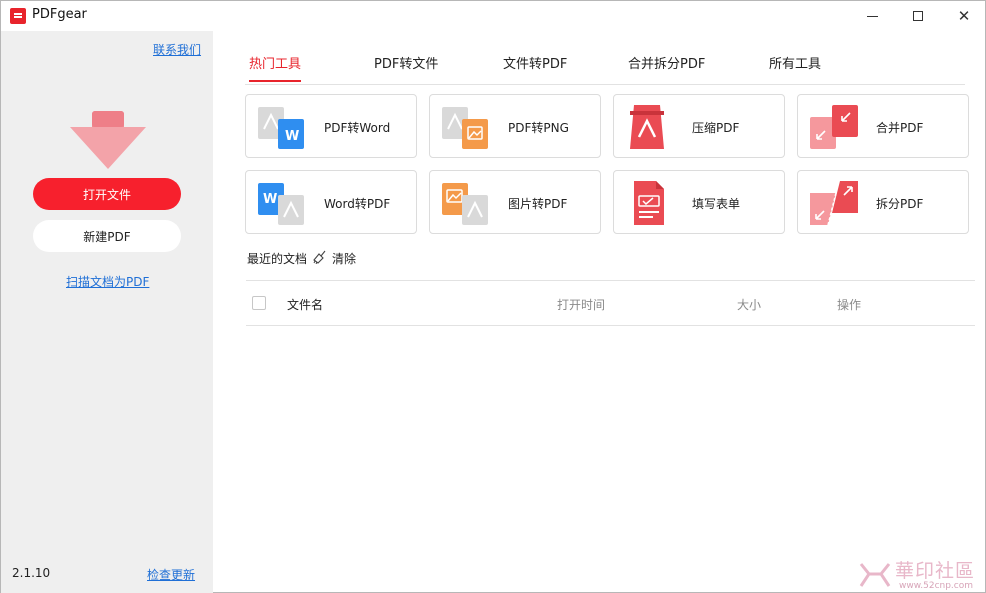 The height and width of the screenshot is (593, 986). Describe the element at coordinates (107, 236) in the screenshot. I see `new-pdf-button: 新建PDF` at that location.